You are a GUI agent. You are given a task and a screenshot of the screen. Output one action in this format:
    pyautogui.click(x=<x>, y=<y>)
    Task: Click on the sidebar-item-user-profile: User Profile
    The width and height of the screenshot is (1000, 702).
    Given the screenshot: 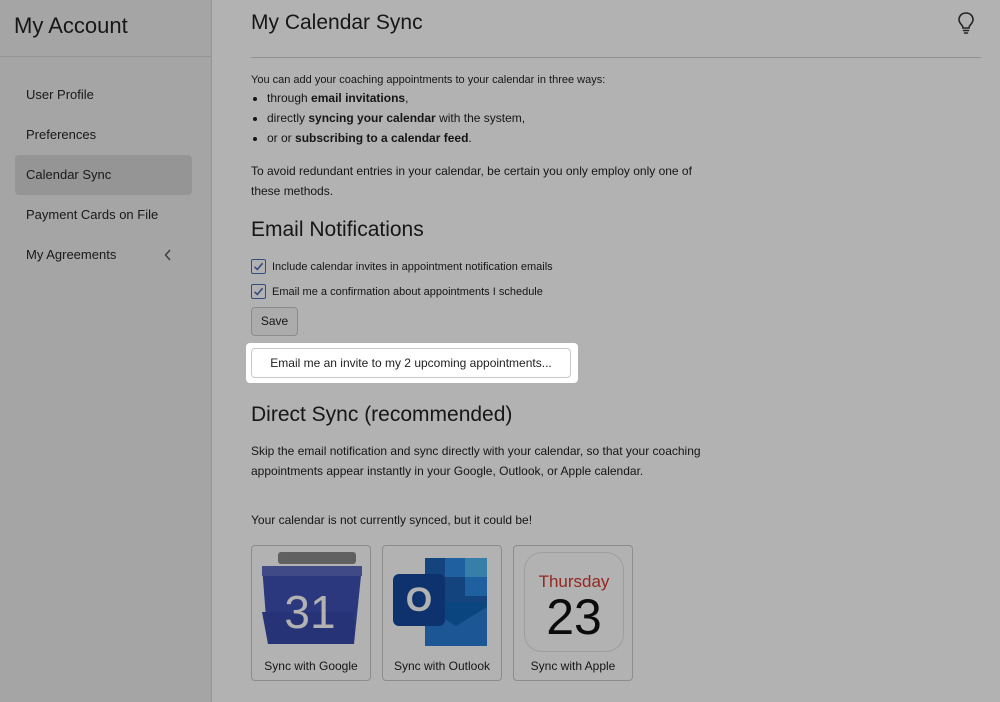 What is the action you would take?
    pyautogui.click(x=103, y=95)
    